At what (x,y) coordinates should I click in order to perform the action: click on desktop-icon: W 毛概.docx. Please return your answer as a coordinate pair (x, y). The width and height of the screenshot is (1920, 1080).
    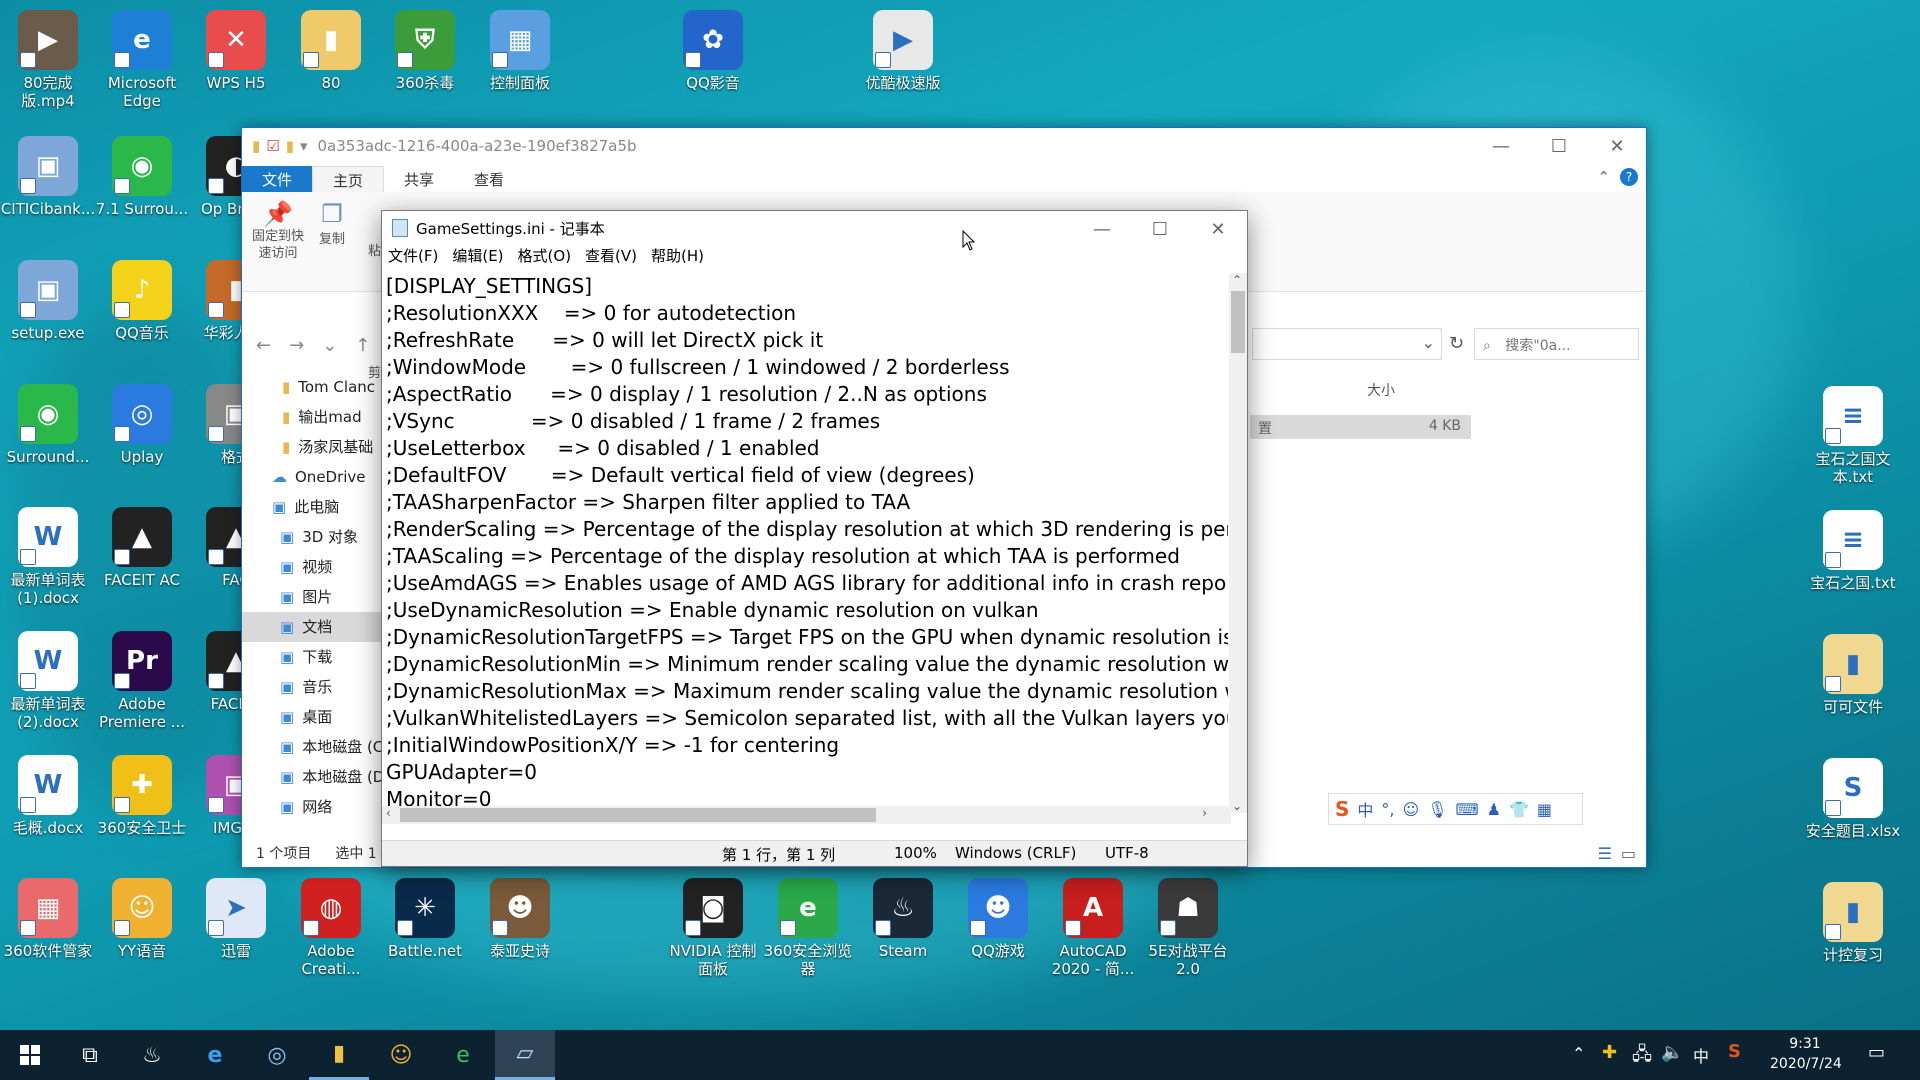
    Looking at the image, I should click on (48, 796).